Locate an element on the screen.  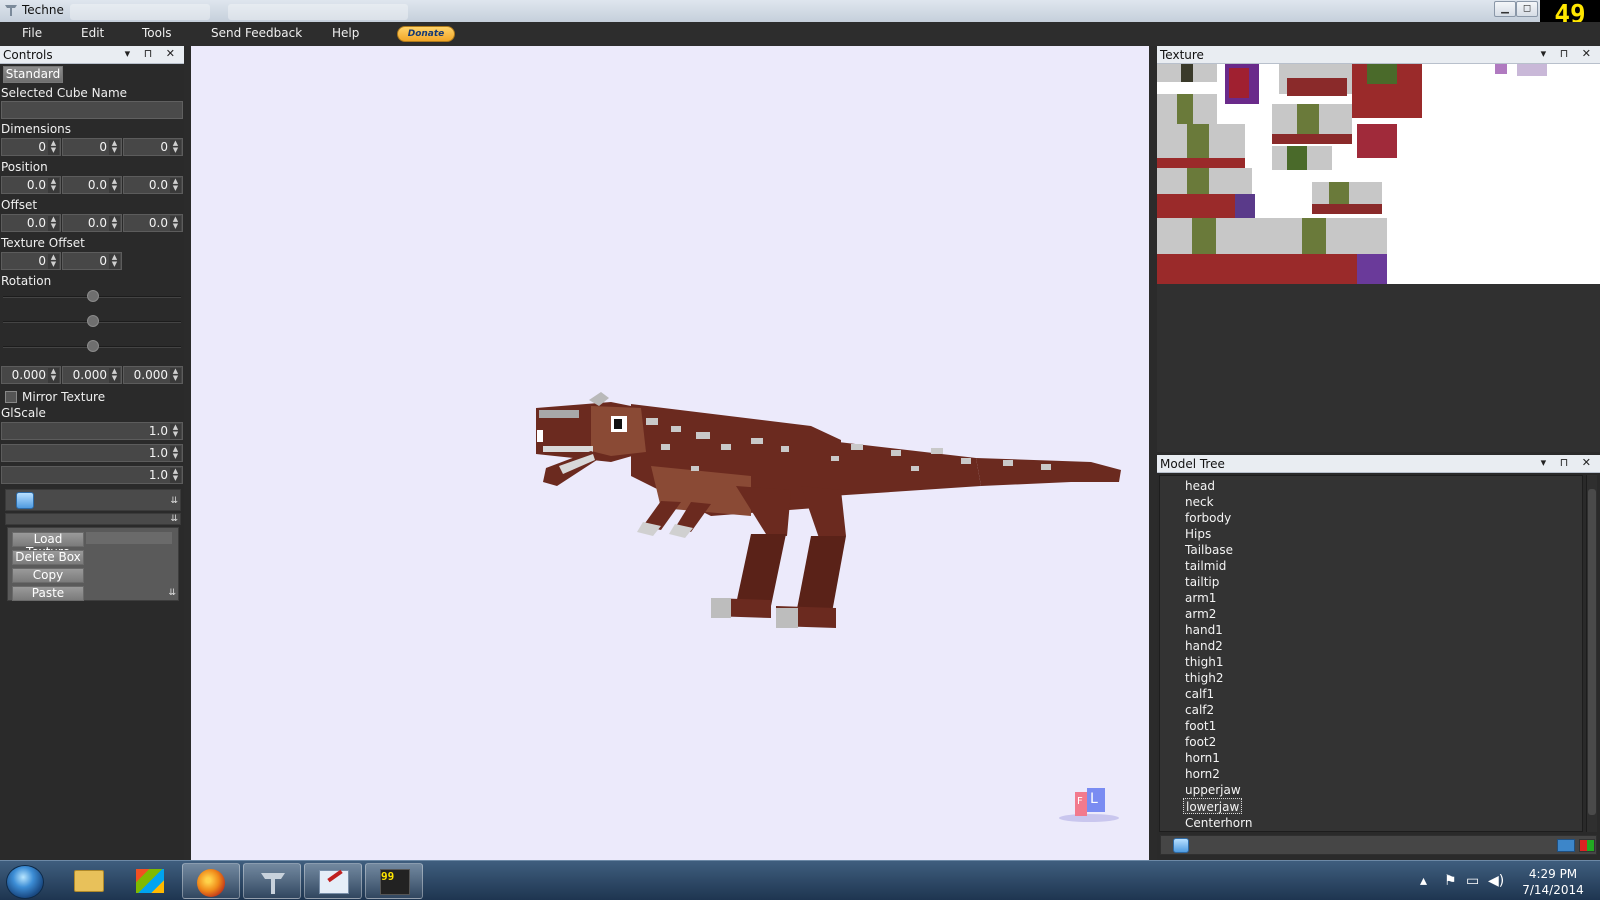
texture-map is located at coordinates (1378, 174).